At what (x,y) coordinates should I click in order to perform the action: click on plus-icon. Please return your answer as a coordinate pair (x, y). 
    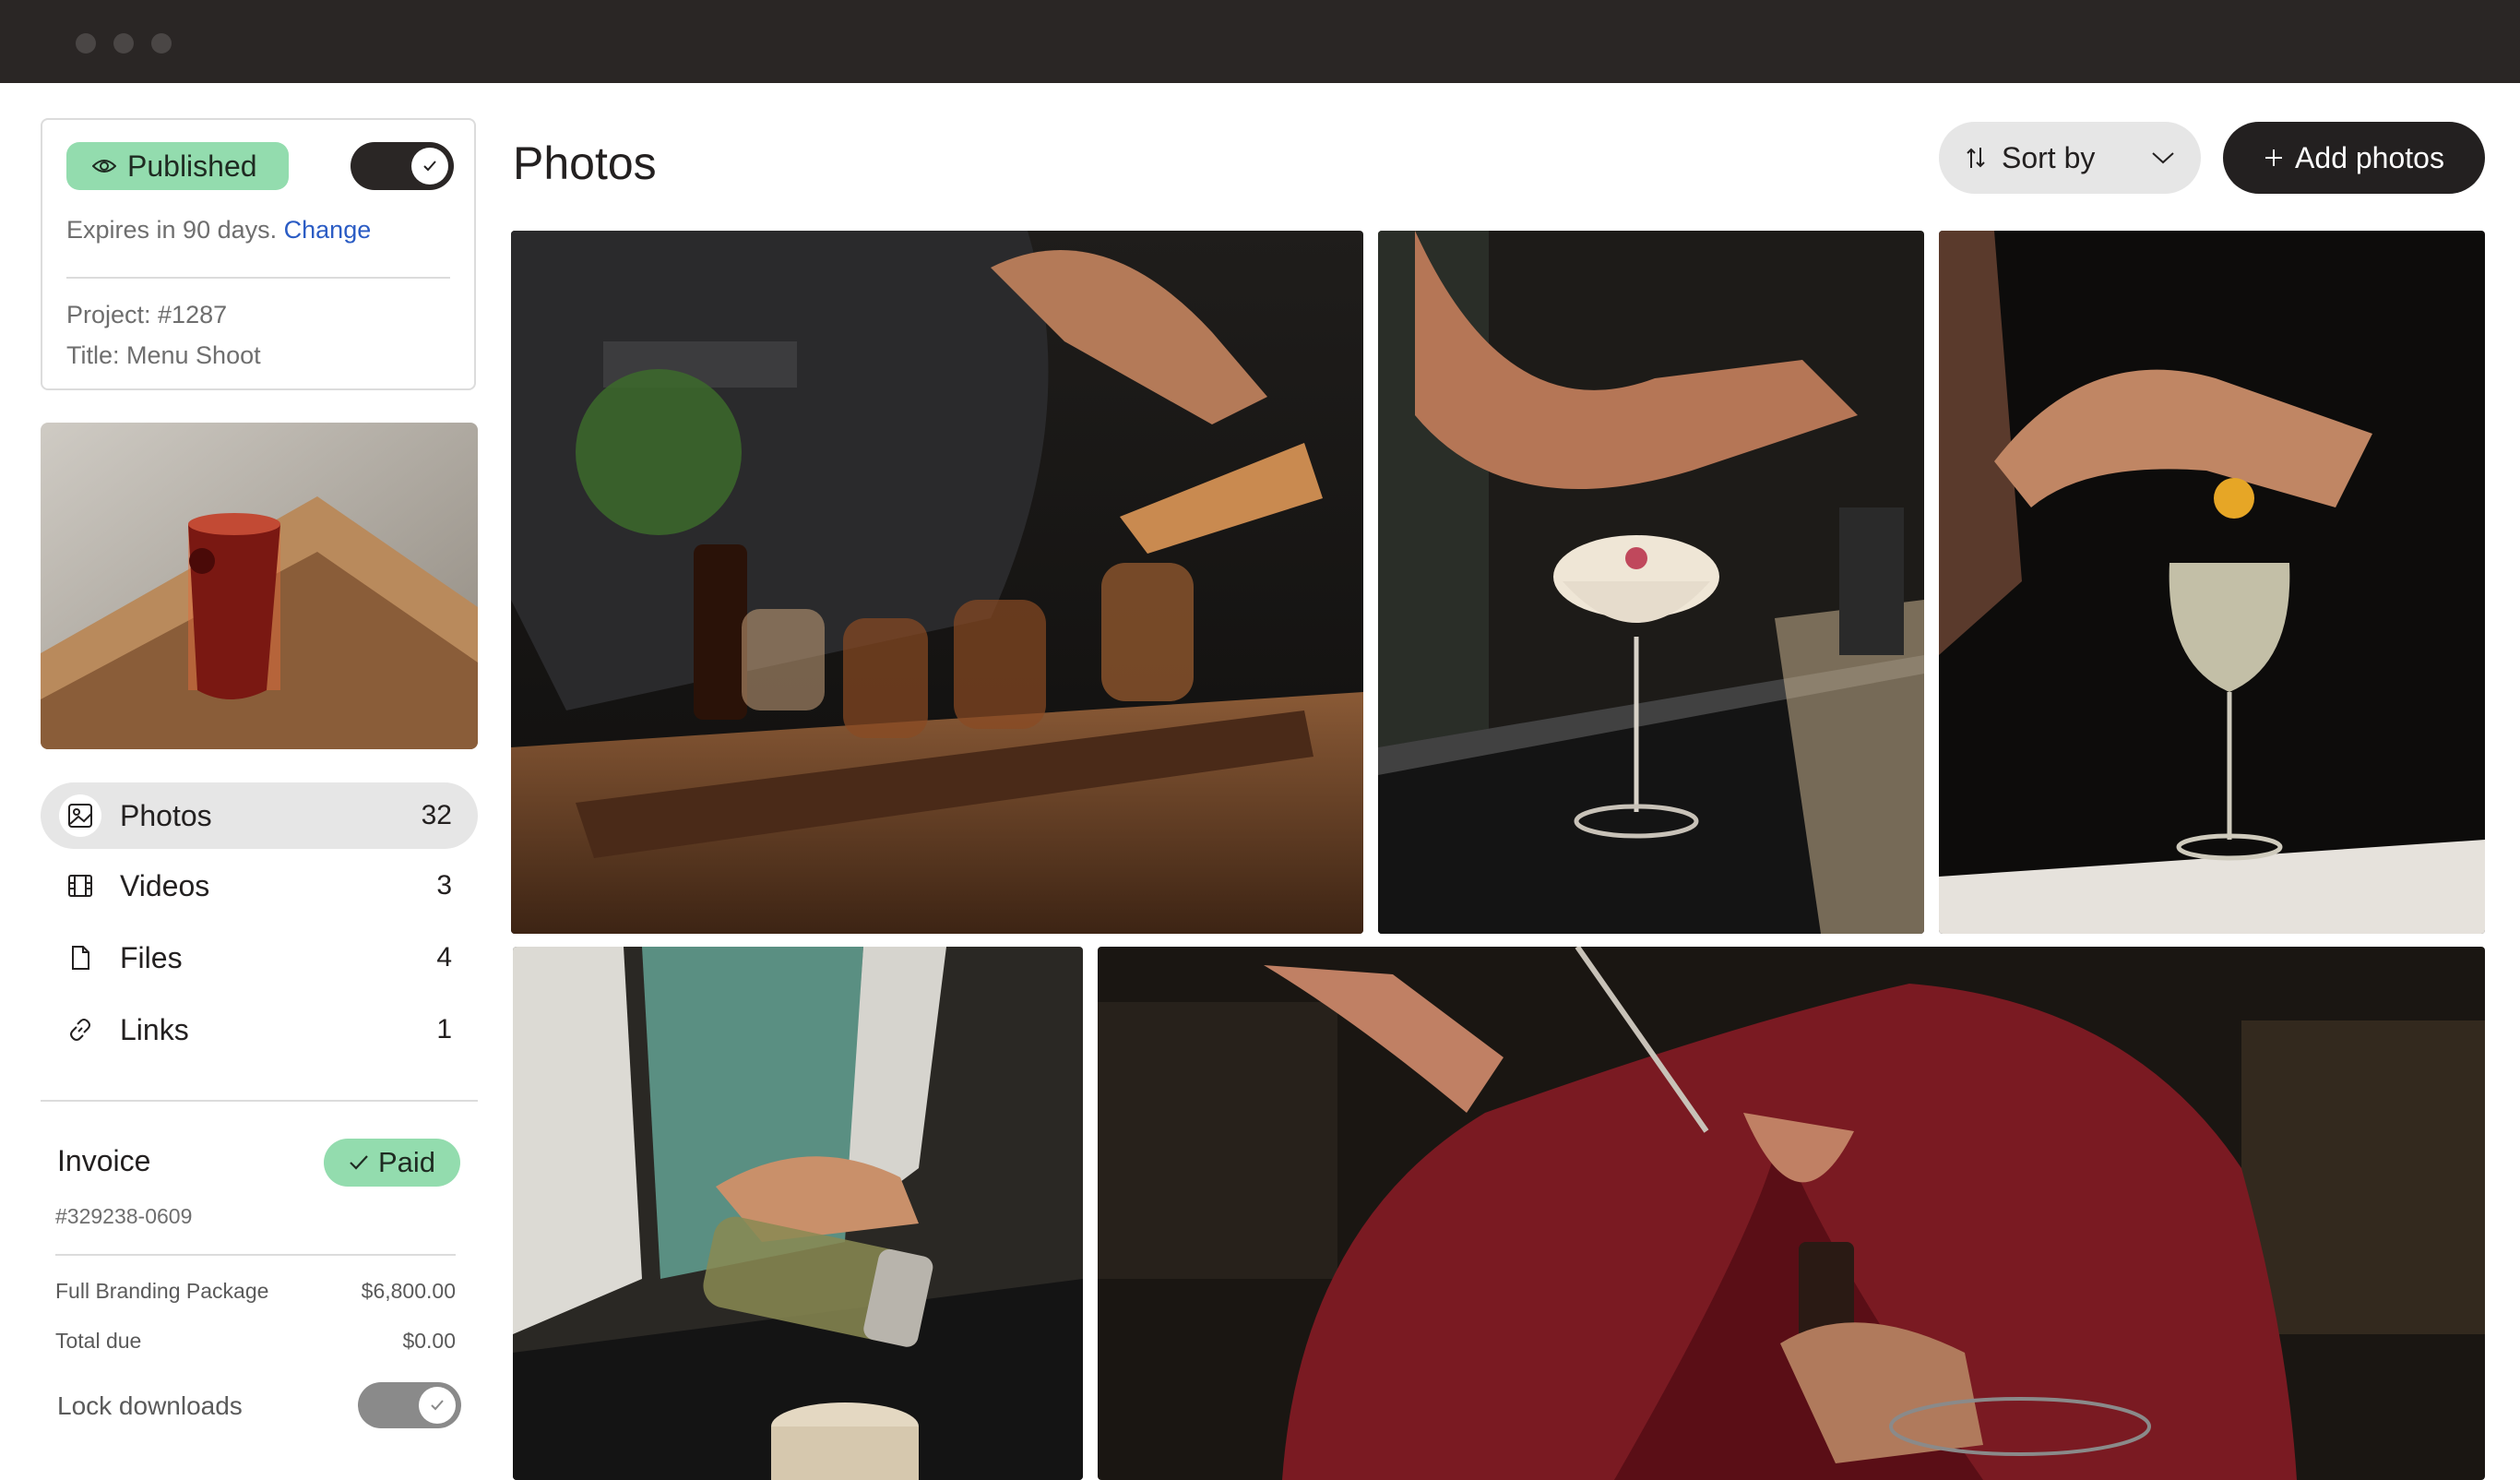
    Looking at the image, I should click on (2274, 158).